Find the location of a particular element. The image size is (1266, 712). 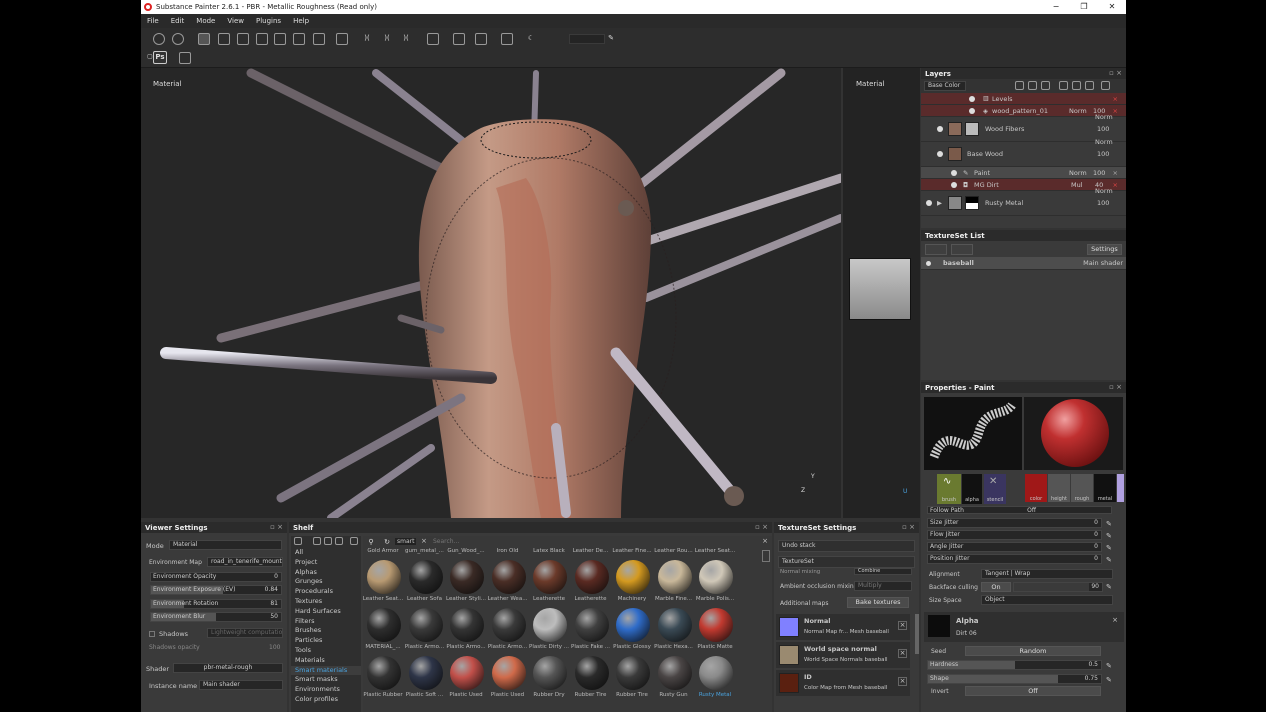

alignment-dropdown: Tangent | Wrap is located at coordinates (1047, 574).